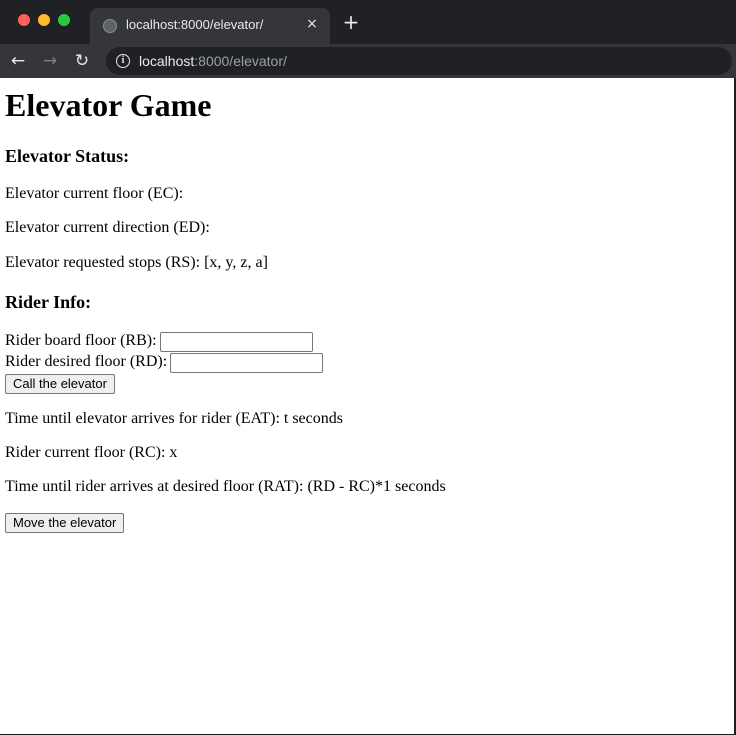 The image size is (736, 735). Describe the element at coordinates (94, 193) in the screenshot. I see `elevator-current-floor-text: Elevator current floor (EC):` at that location.